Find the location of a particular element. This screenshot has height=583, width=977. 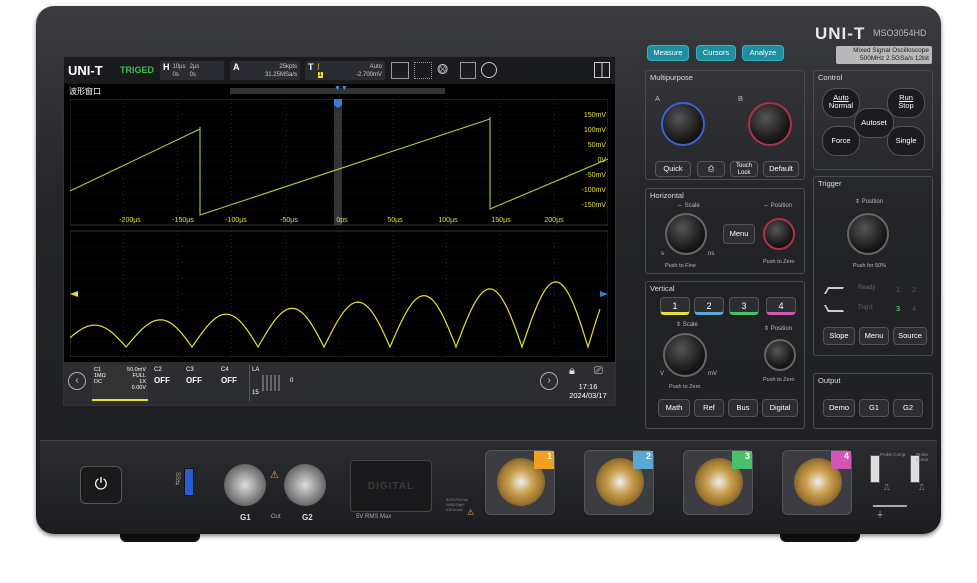

g1-bnc-output is located at coordinates (245, 485).